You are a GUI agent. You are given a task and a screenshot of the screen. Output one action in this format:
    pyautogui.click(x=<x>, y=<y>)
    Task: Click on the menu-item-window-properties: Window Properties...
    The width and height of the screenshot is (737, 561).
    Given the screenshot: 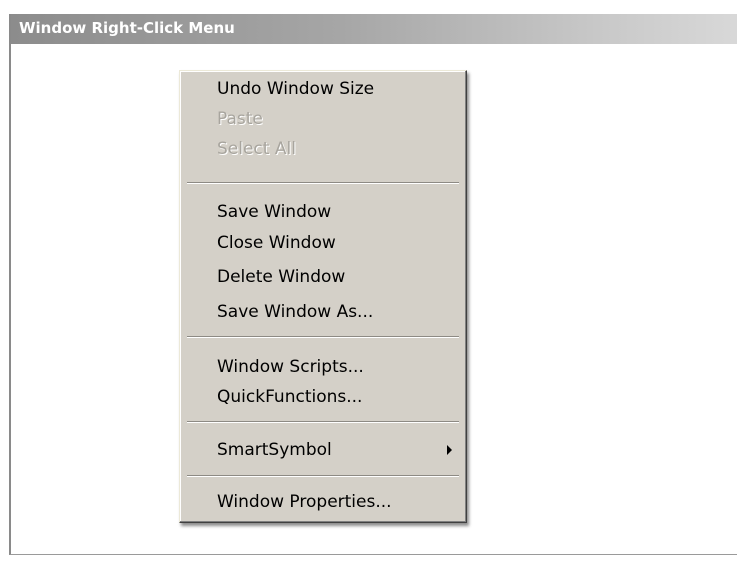 What is the action you would take?
    pyautogui.click(x=323, y=502)
    